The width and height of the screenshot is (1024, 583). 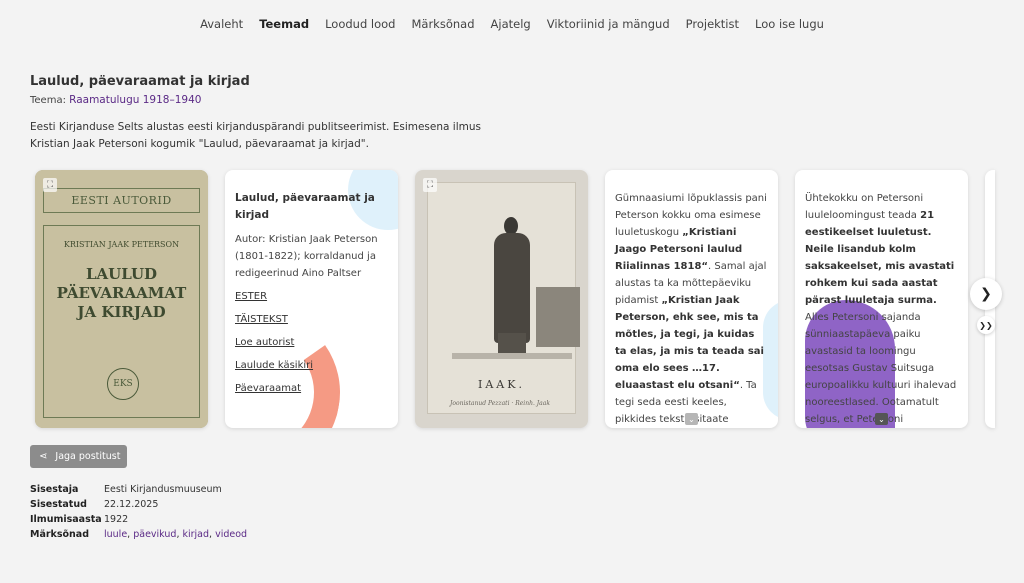 What do you see at coordinates (500, 403) in the screenshot?
I see `portrait-signature: Joonistanud Pezzati · Reinh. Jaak` at bounding box center [500, 403].